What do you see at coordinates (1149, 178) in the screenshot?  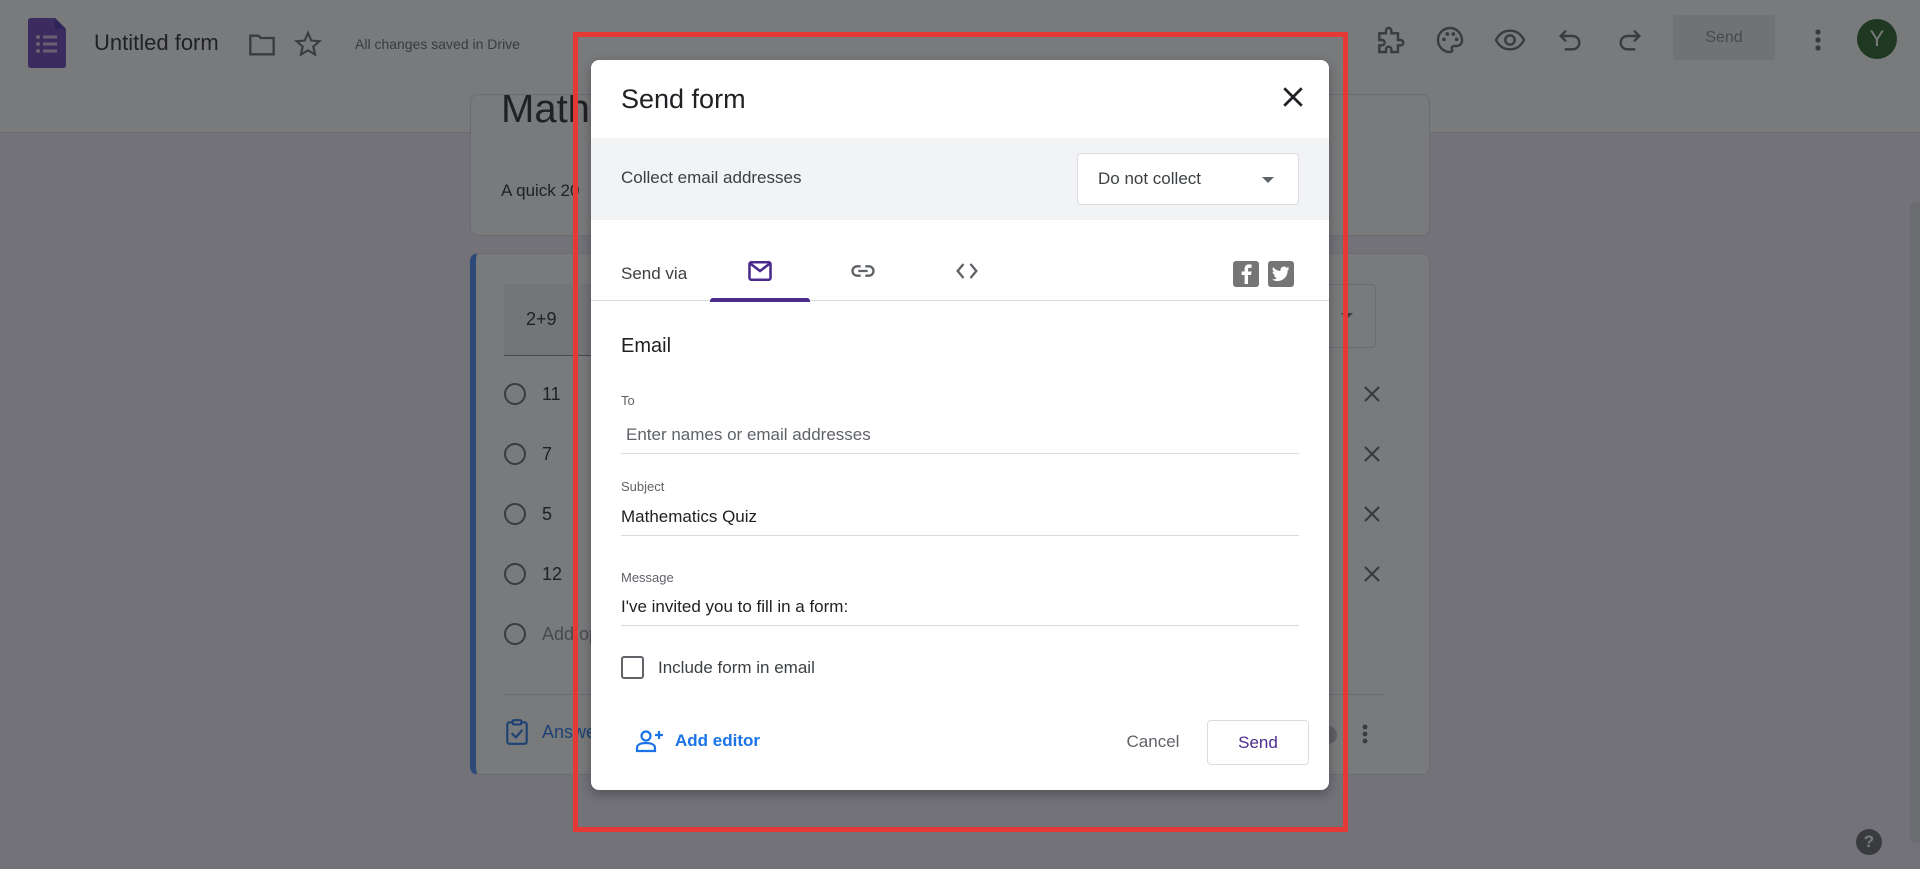 I see `collect-email-value: Do not collect` at bounding box center [1149, 178].